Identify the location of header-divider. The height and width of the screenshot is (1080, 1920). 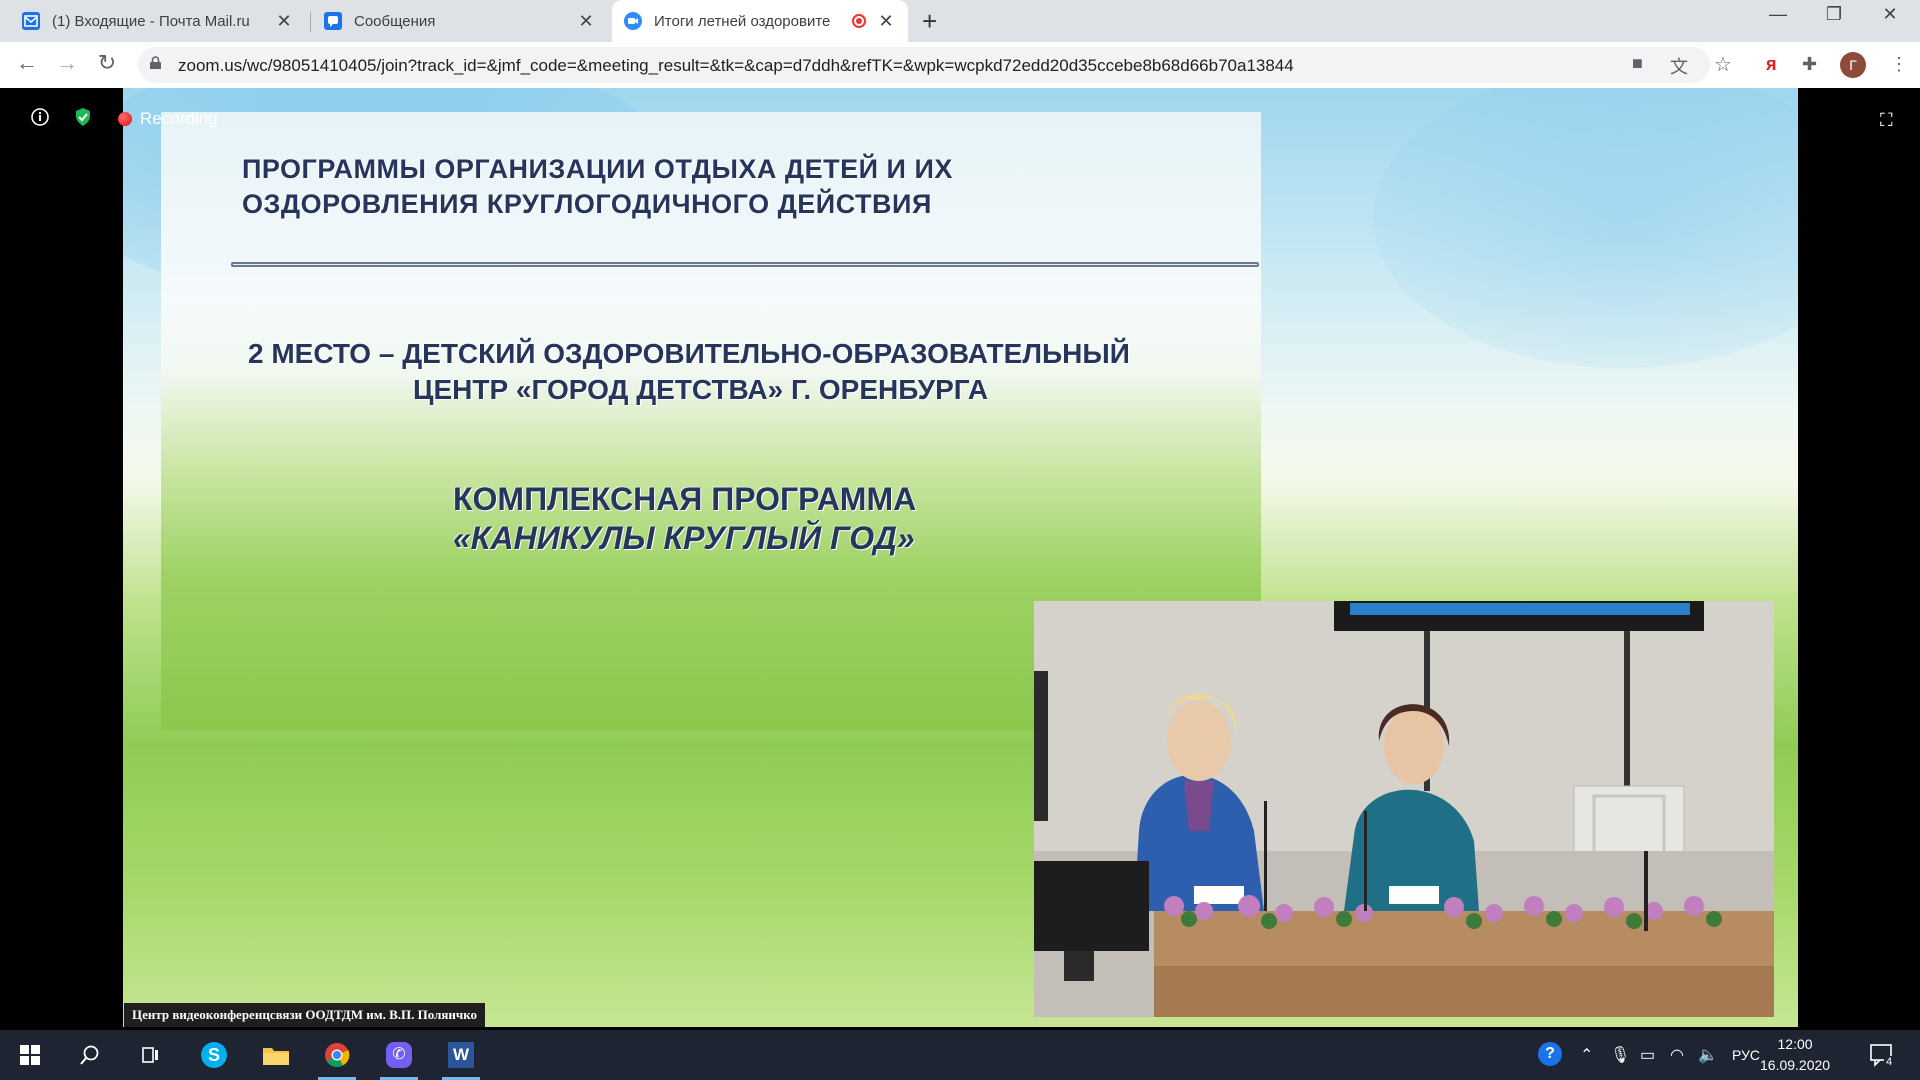
(745, 264).